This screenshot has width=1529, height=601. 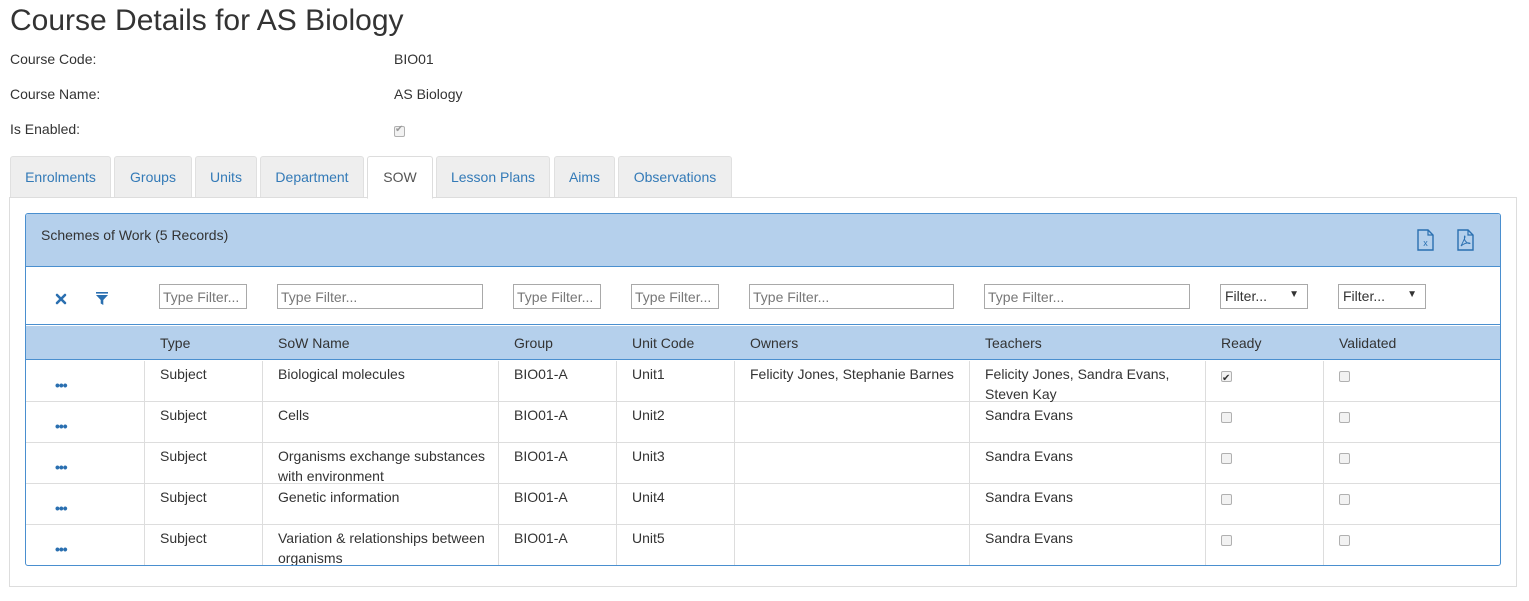 What do you see at coordinates (675, 422) in the screenshot?
I see `unit-code-cell: Unit2` at bounding box center [675, 422].